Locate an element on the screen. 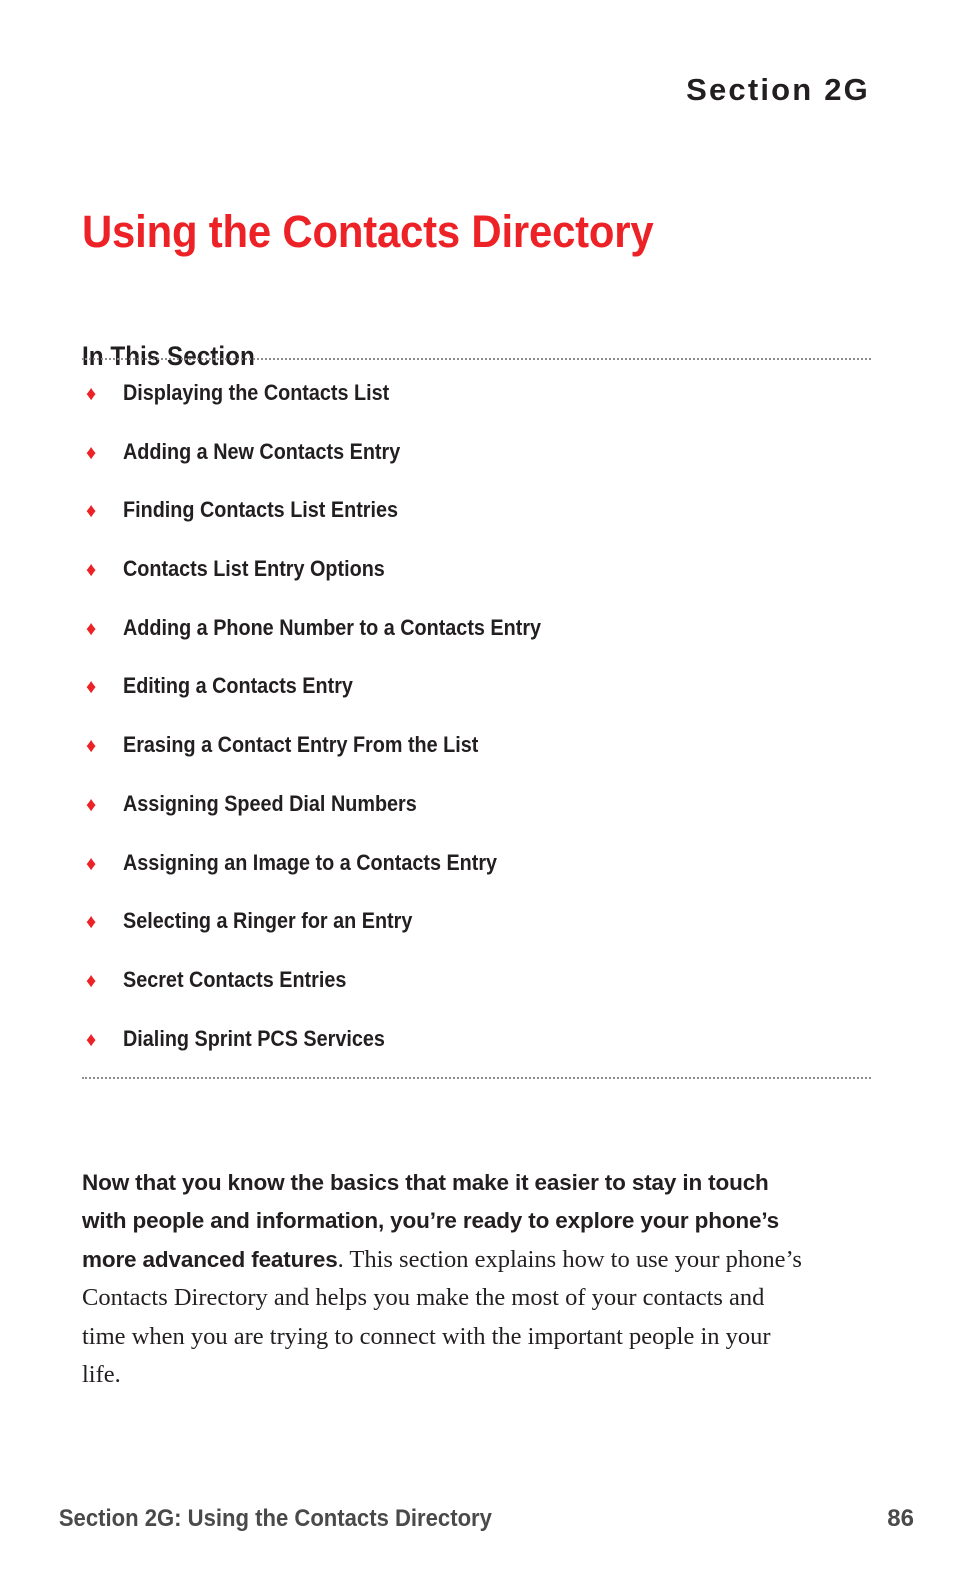  footer-section-label: Section 2G: Using the Contacts Directory is located at coordinates (275, 1518).